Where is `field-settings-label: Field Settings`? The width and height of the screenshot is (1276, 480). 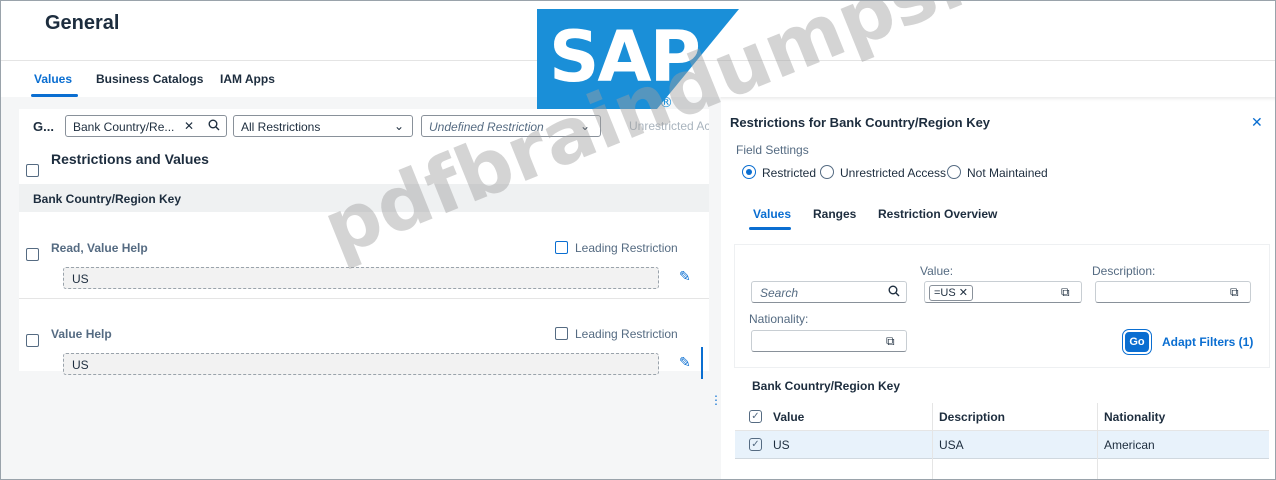
field-settings-label: Field Settings is located at coordinates (772, 150).